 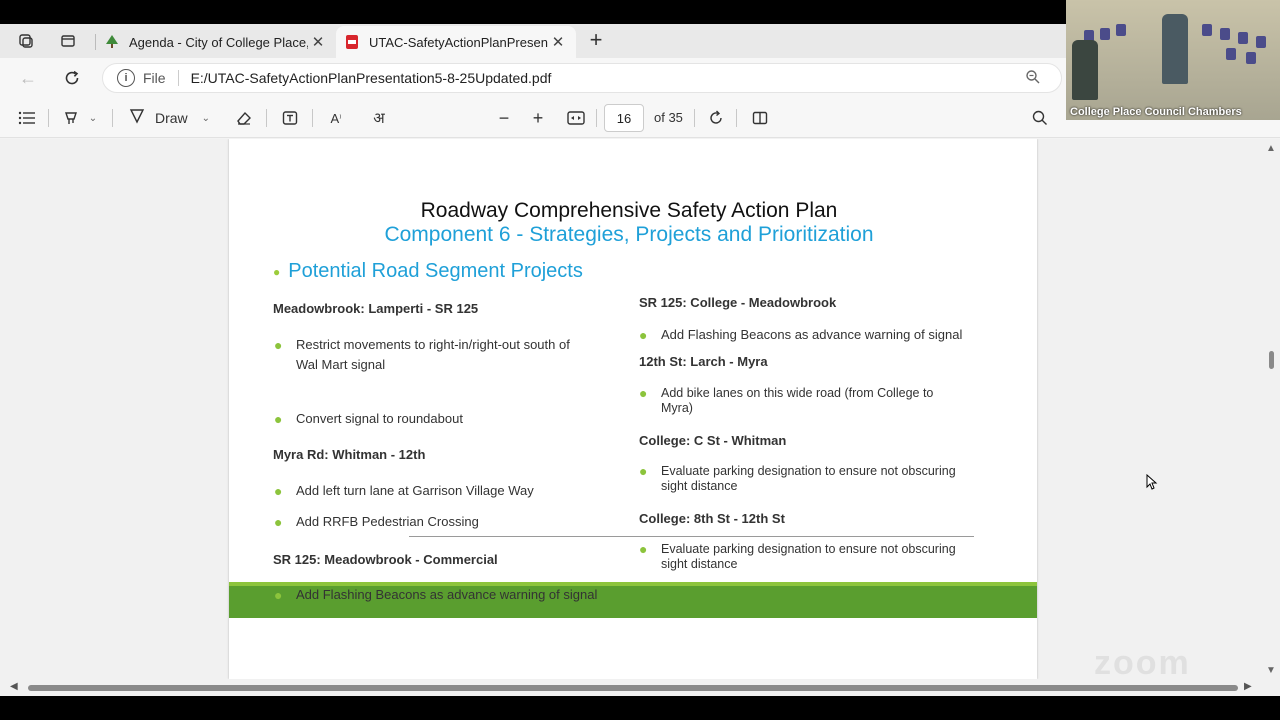 I want to click on zoom-in-icon: +, so click(x=538, y=118).